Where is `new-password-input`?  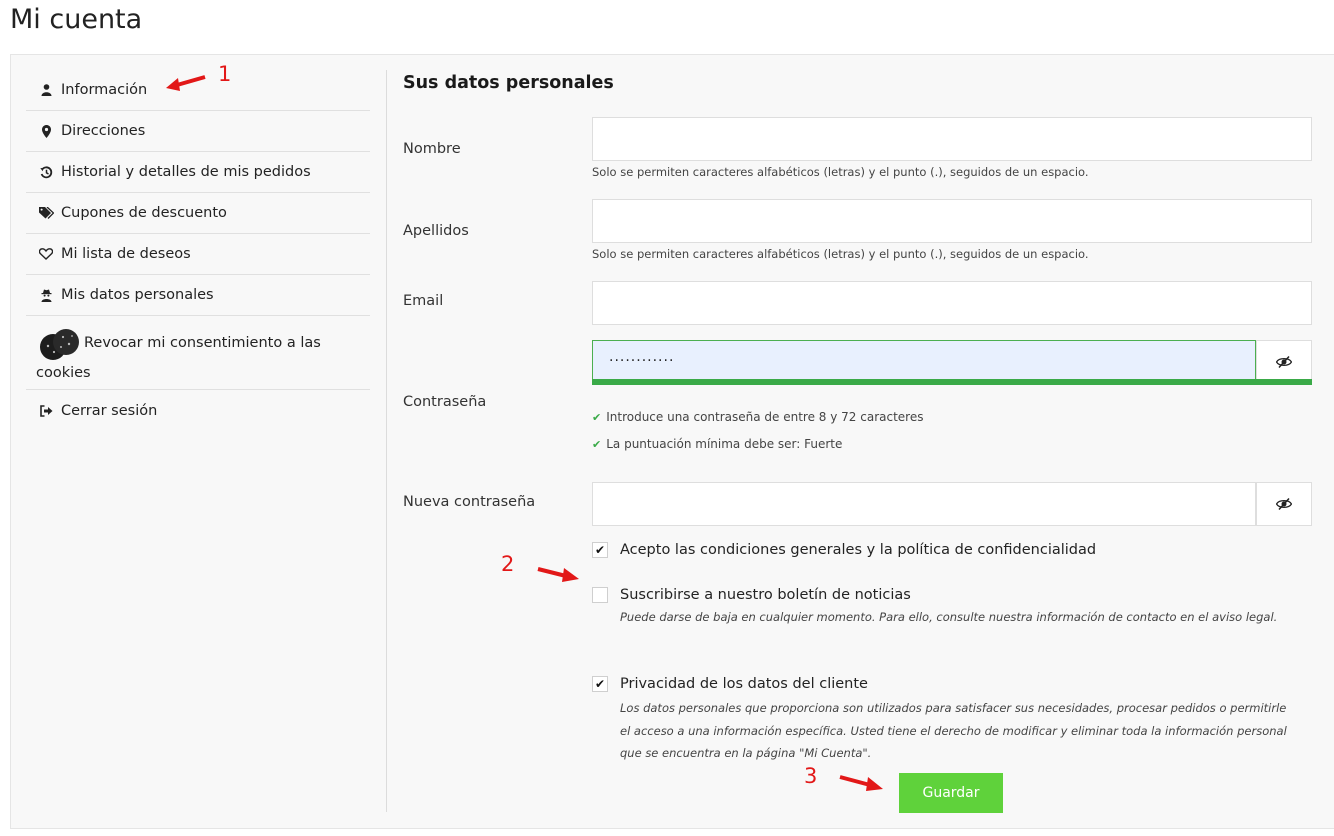 new-password-input is located at coordinates (924, 504).